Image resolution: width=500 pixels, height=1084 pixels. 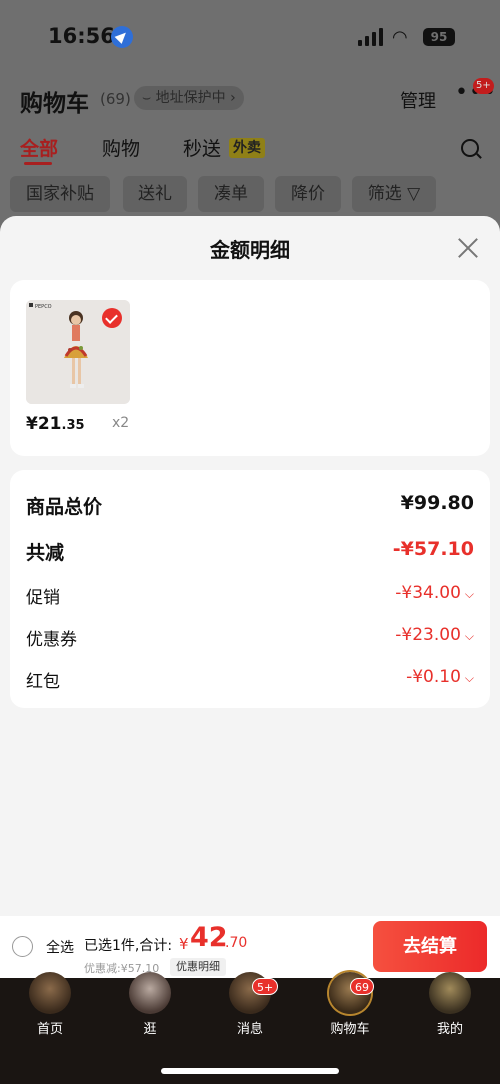 What do you see at coordinates (483, 86) in the screenshot?
I see `more-badge: 5+` at bounding box center [483, 86].